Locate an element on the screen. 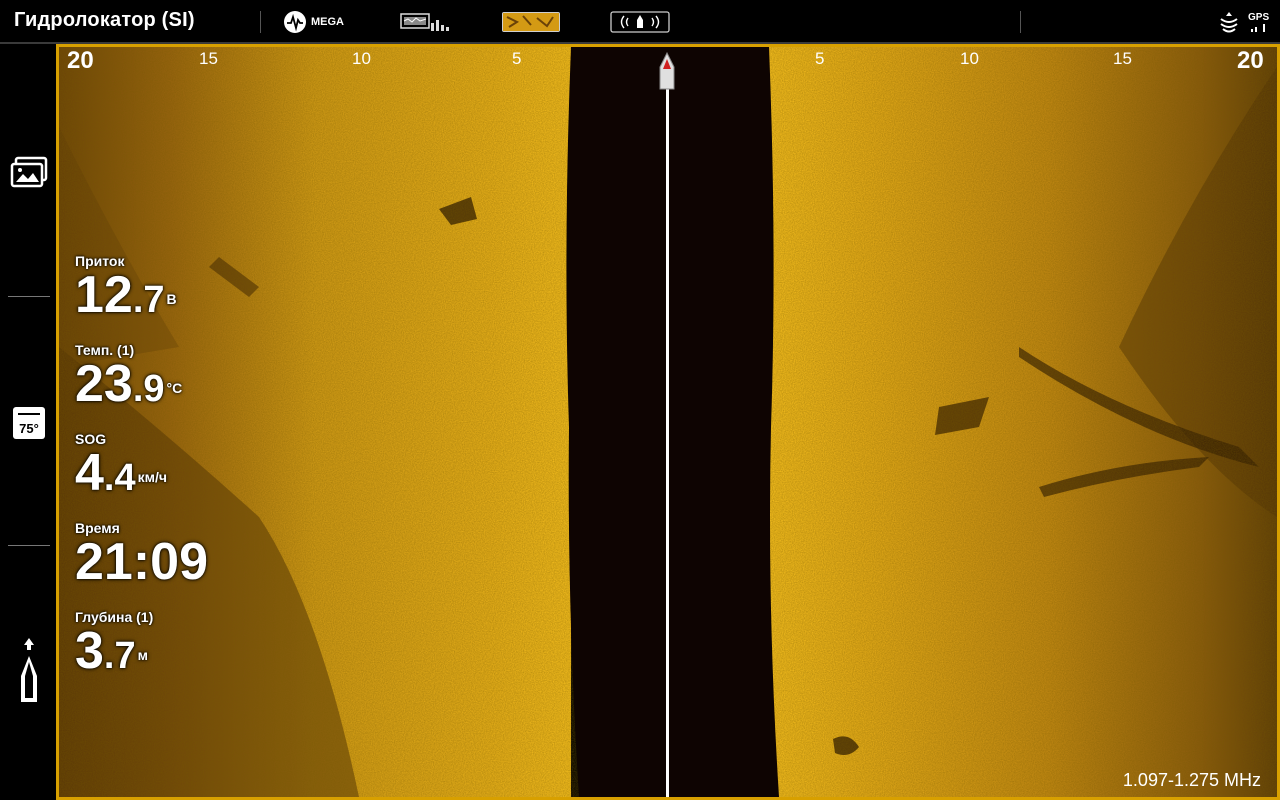  downscan-icon is located at coordinates (424, 22).